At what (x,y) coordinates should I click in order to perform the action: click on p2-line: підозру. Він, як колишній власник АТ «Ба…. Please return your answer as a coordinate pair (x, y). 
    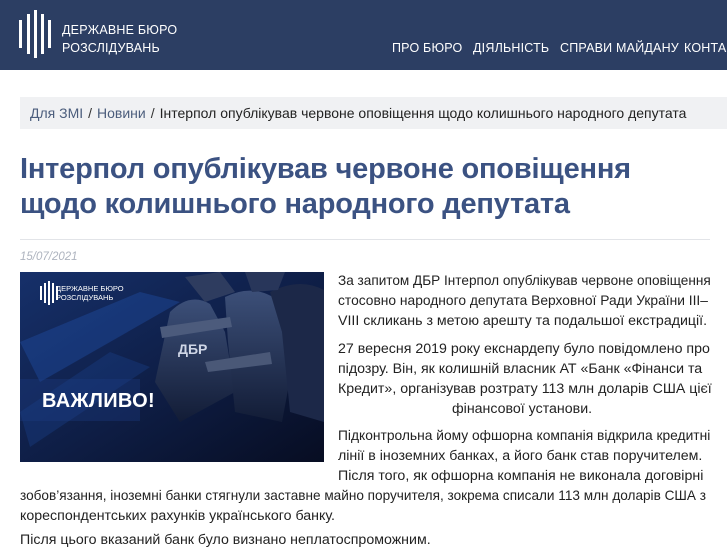
    Looking at the image, I should click on (520, 369).